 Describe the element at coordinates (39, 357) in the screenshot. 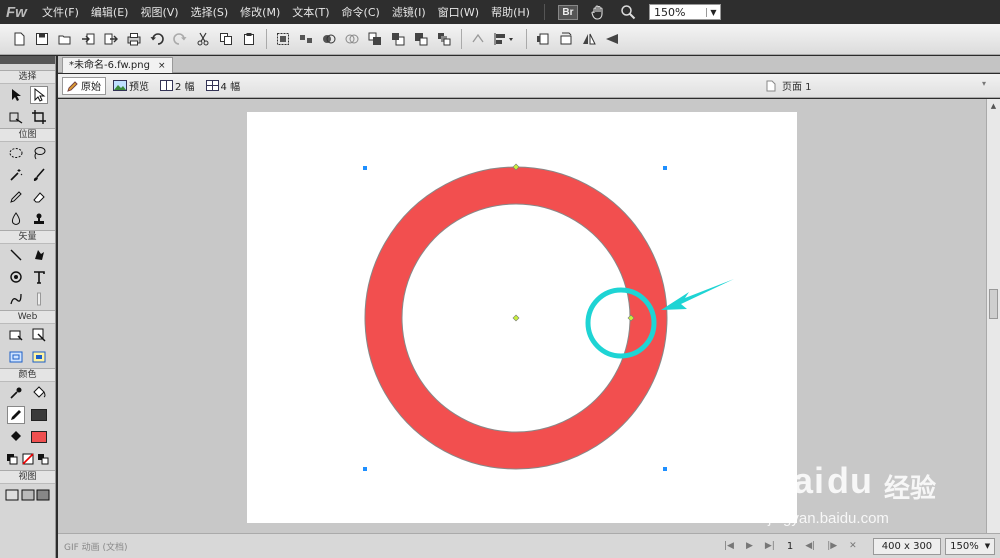

I see `show-slices-tool` at that location.